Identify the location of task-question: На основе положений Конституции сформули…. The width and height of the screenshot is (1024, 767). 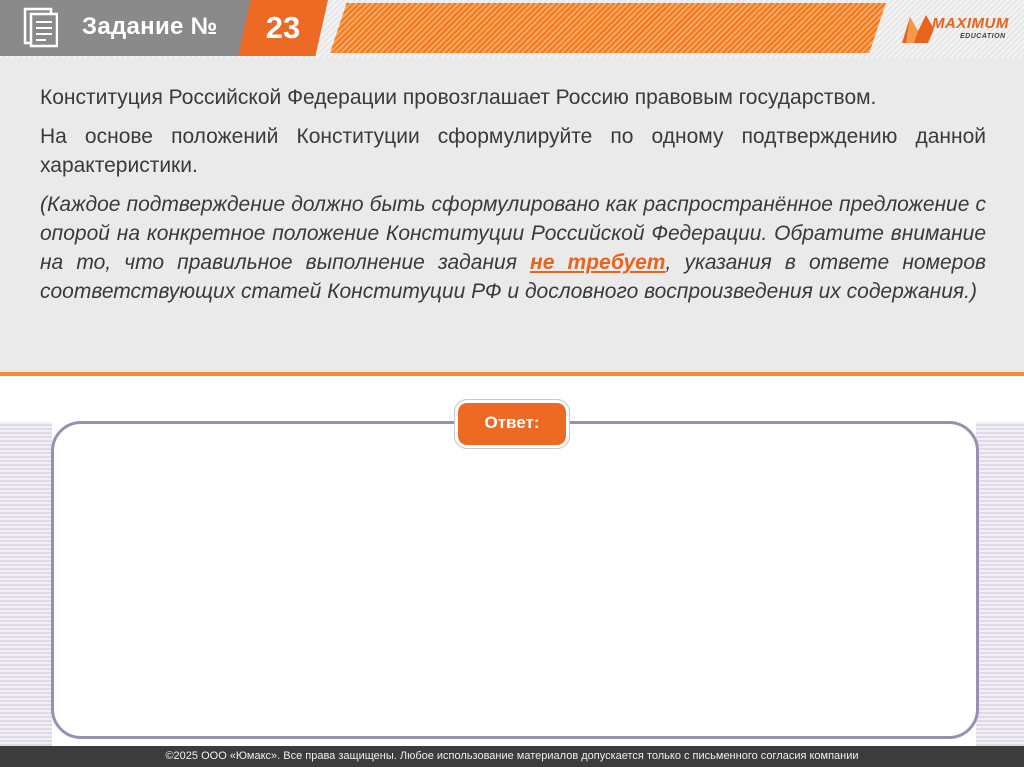
(513, 151).